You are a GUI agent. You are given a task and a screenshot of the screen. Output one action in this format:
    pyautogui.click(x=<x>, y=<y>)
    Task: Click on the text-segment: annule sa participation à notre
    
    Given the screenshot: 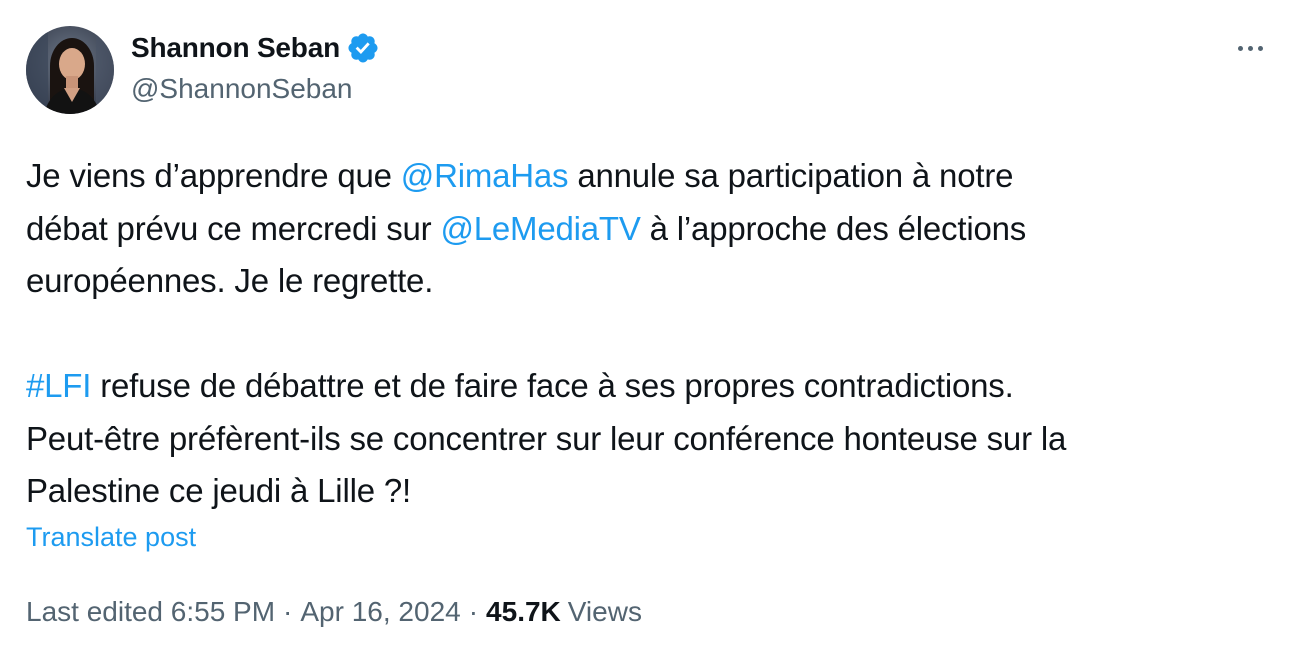 What is the action you would take?
    pyautogui.click(x=791, y=175)
    